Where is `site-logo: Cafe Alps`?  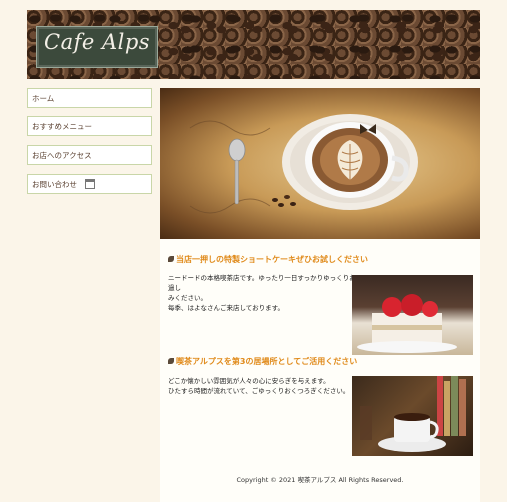 site-logo: Cafe Alps is located at coordinates (97, 42).